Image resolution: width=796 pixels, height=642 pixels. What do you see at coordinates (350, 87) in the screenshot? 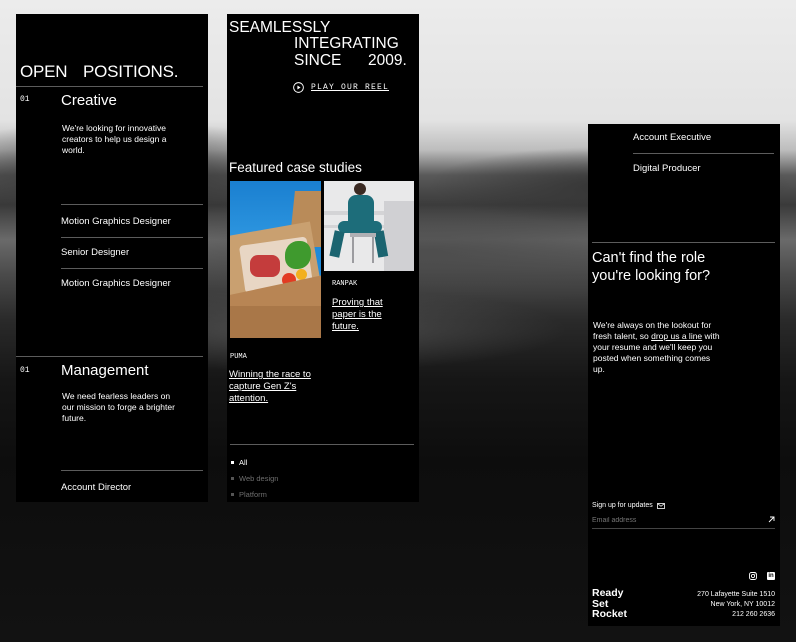
I see `play-reel-label: PLAY OUR REEL` at bounding box center [350, 87].